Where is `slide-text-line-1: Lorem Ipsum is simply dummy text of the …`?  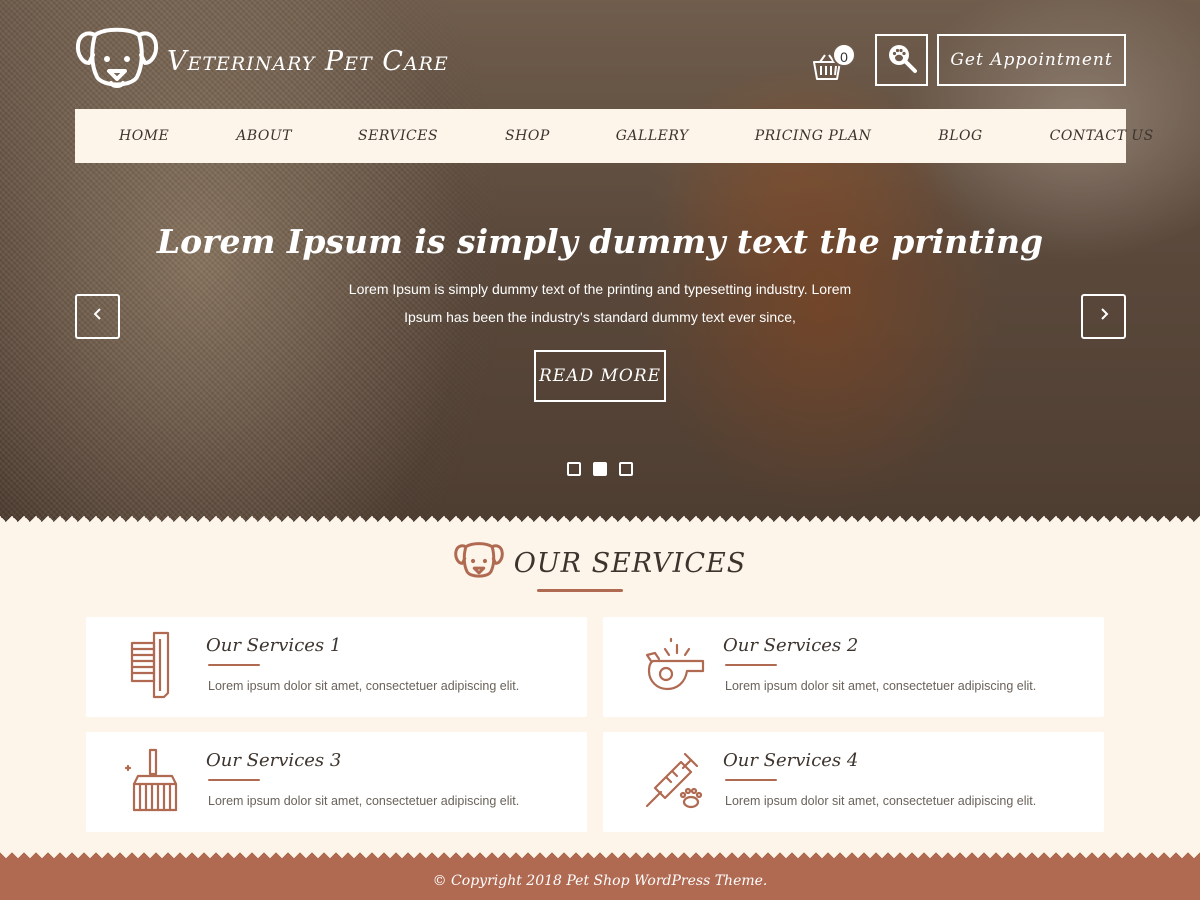 slide-text-line-1: Lorem Ipsum is simply dummy text of the … is located at coordinates (600, 289).